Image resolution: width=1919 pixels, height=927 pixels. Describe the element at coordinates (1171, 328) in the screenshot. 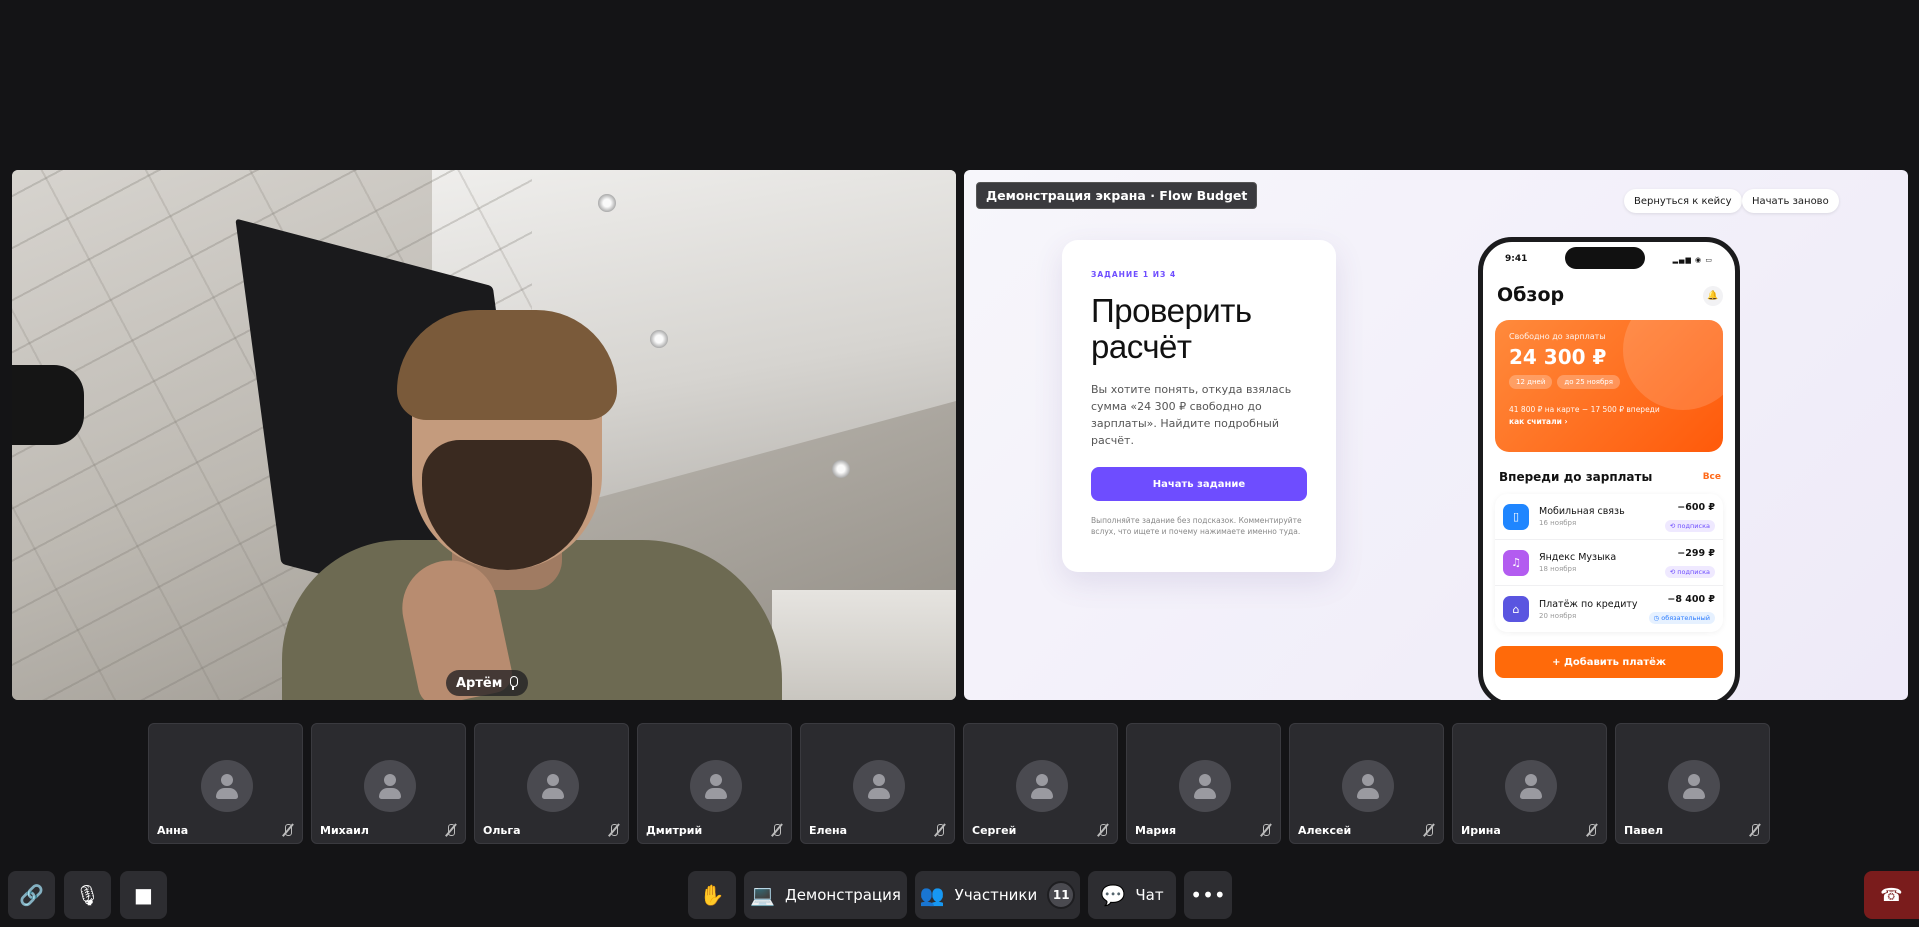

I see `task-title: Проверить расчёт` at that location.